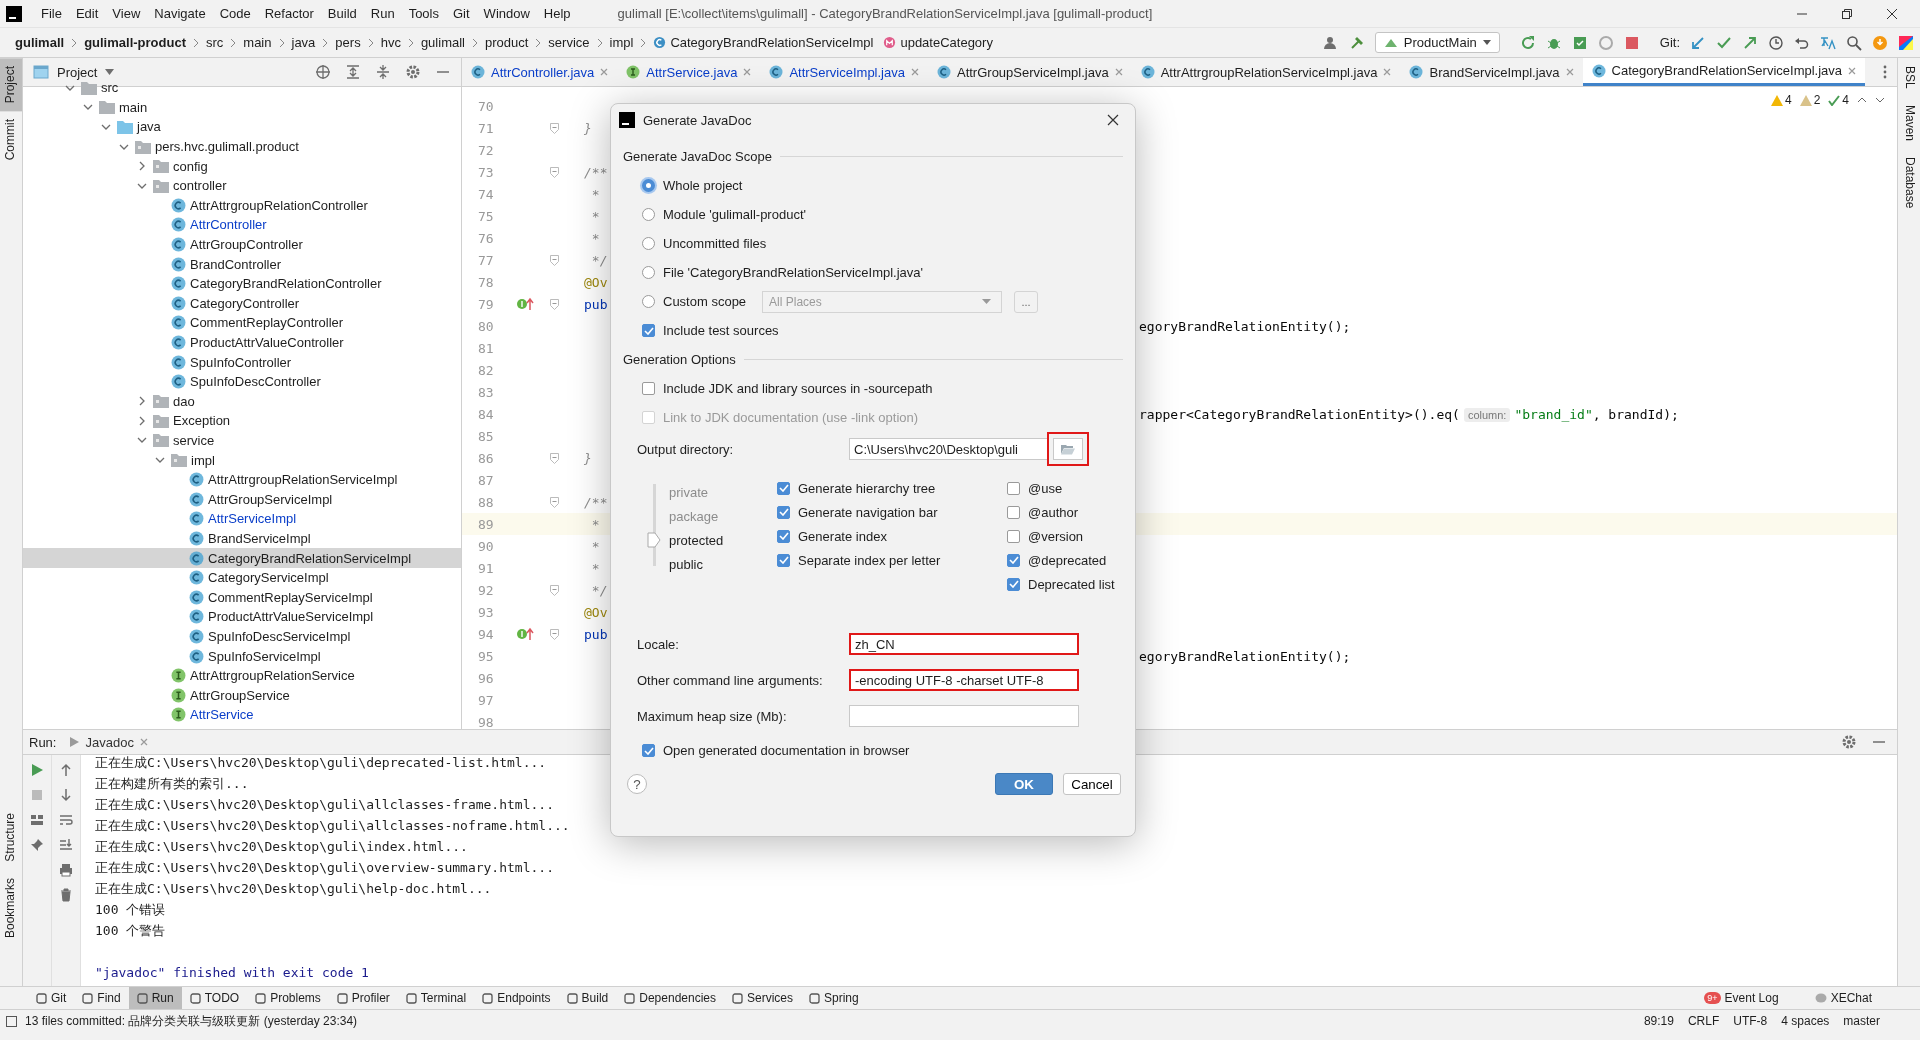  What do you see at coordinates (257, 42) in the screenshot?
I see `breadcrumb-item: main` at bounding box center [257, 42].